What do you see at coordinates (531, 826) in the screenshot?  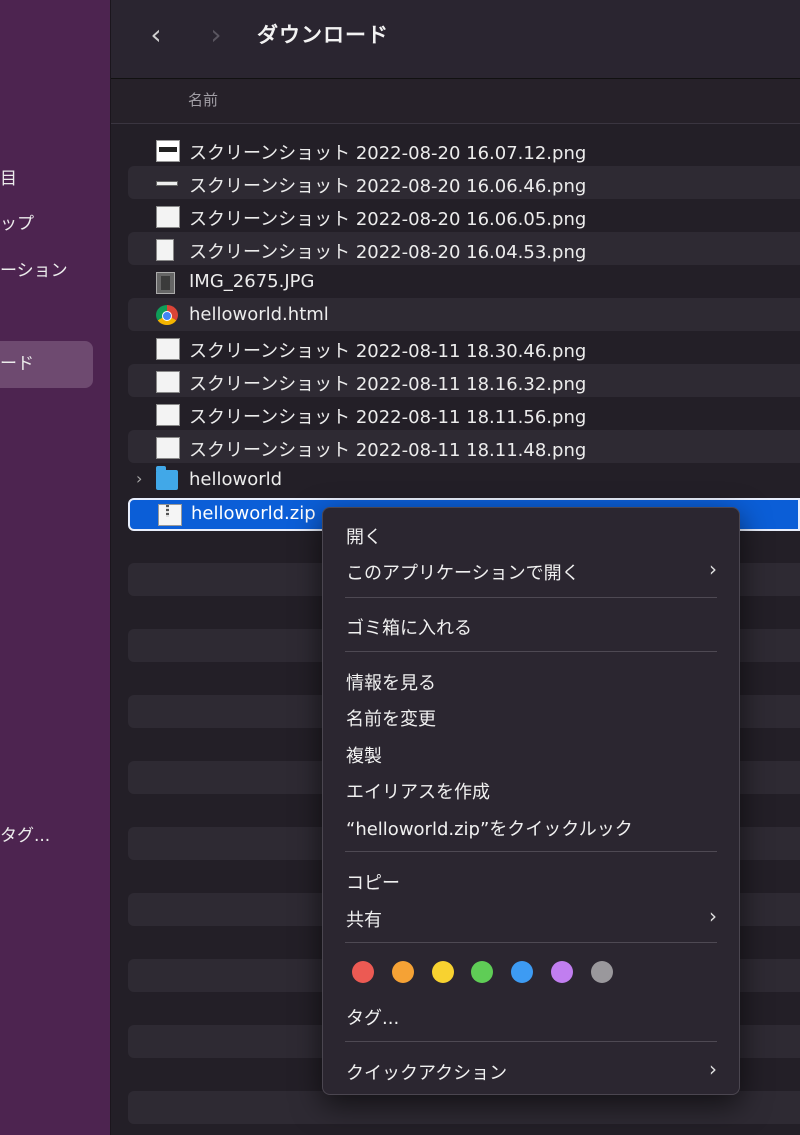 I see `menu-item-quick-look: “helloworld.zip”をクイックルック` at bounding box center [531, 826].